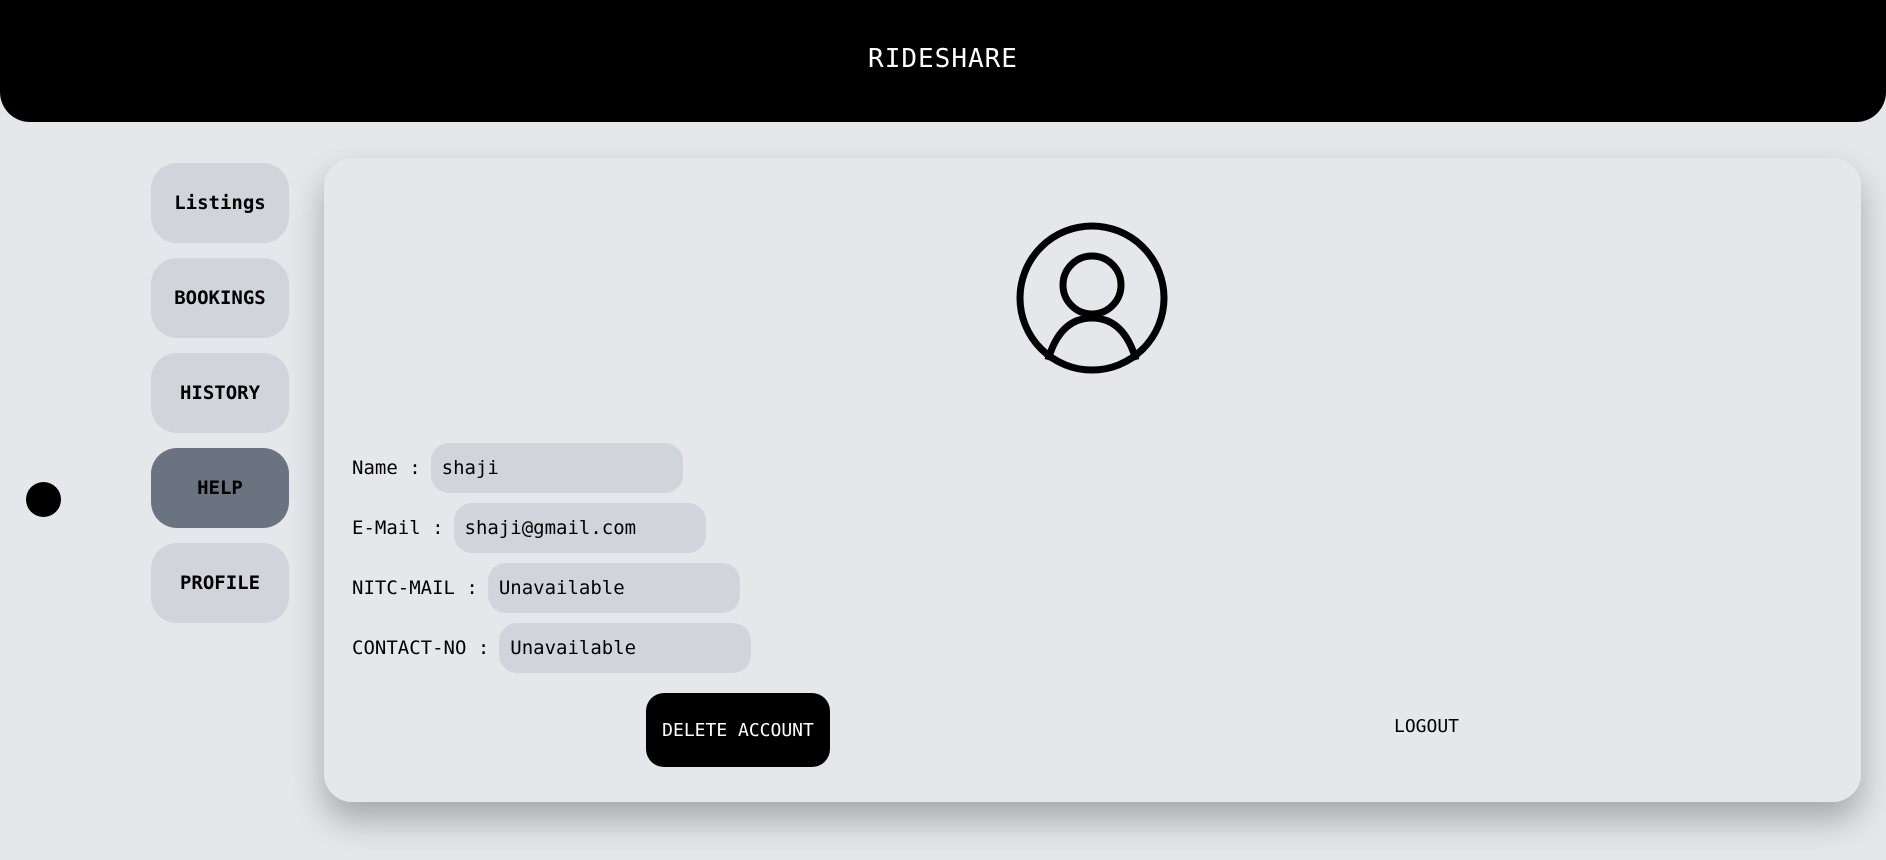  I want to click on user-circle-icon, so click(1092, 298).